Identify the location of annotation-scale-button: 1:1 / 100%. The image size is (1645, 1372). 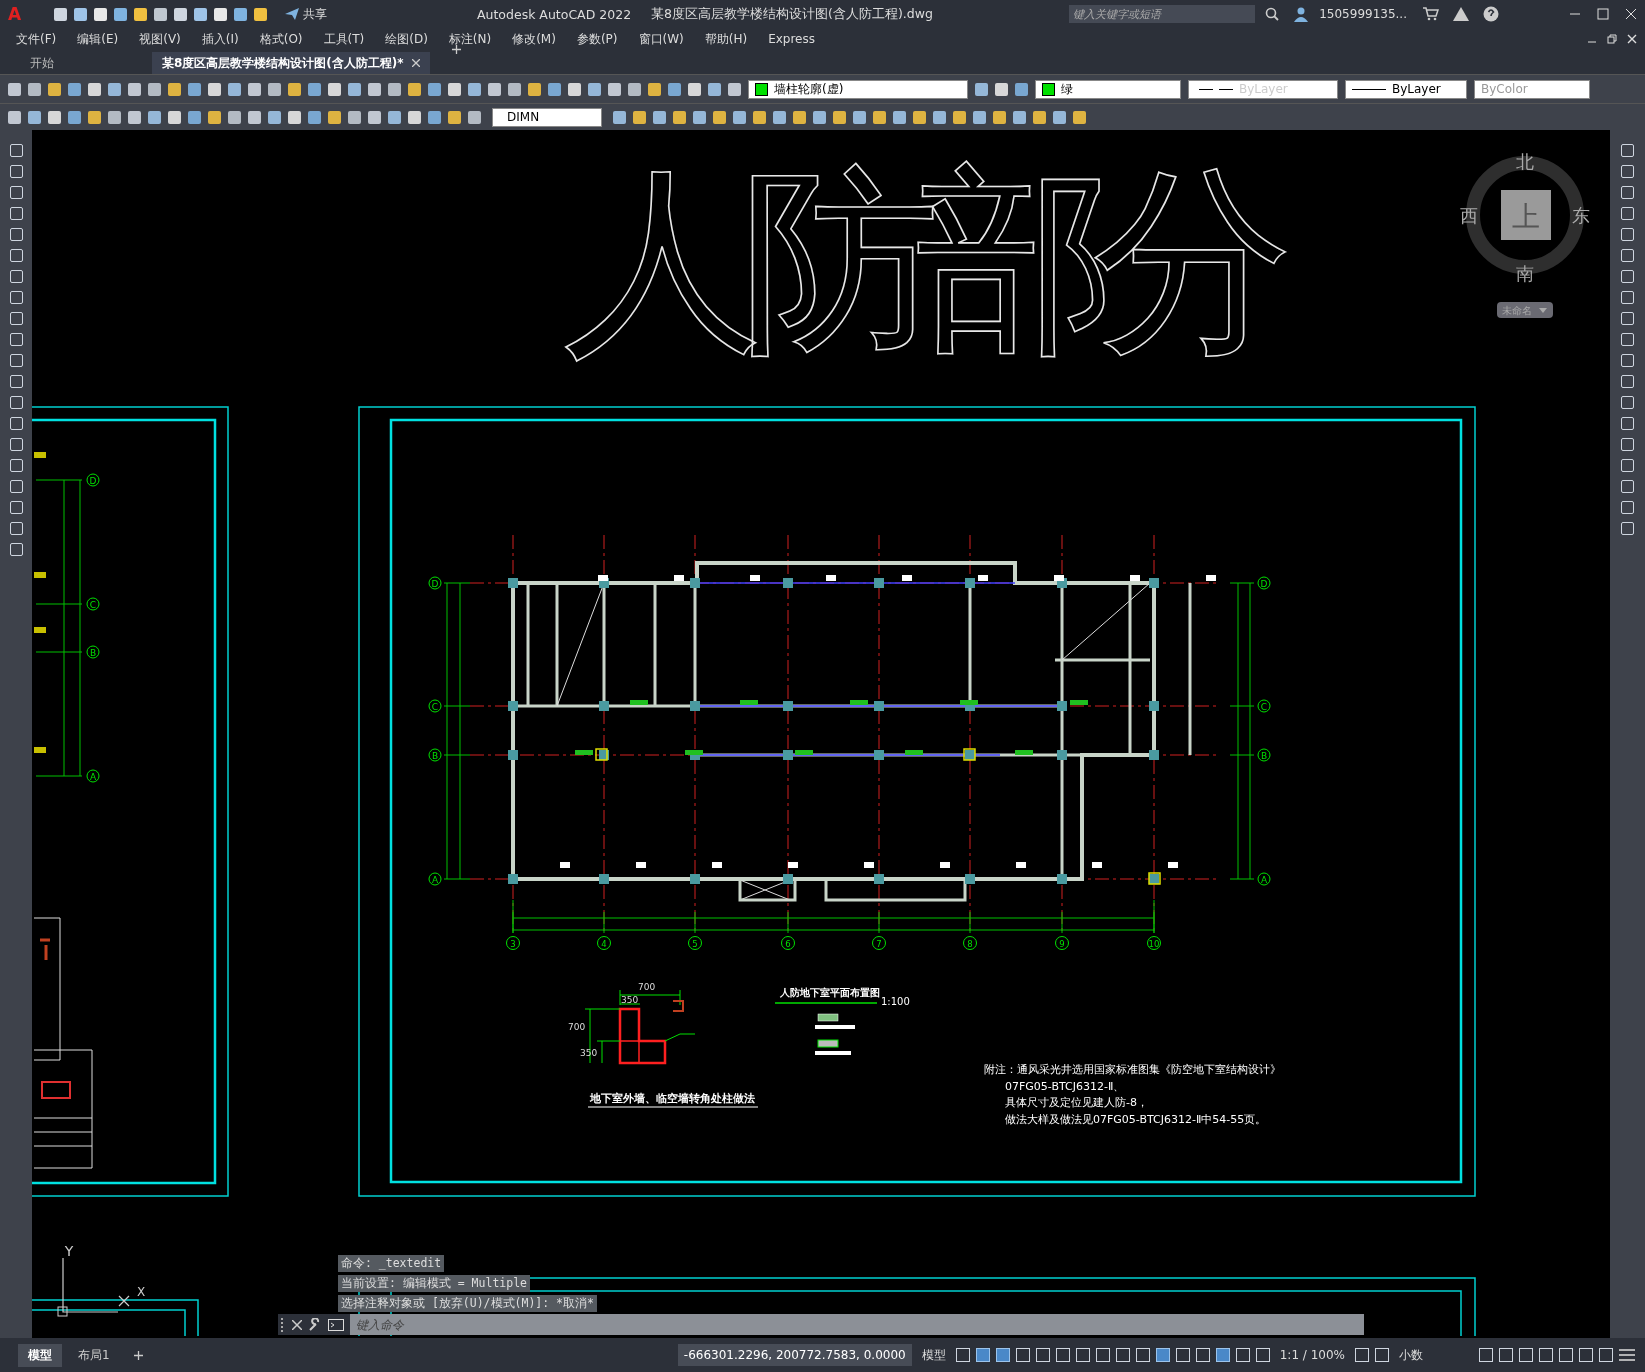
(1312, 1355).